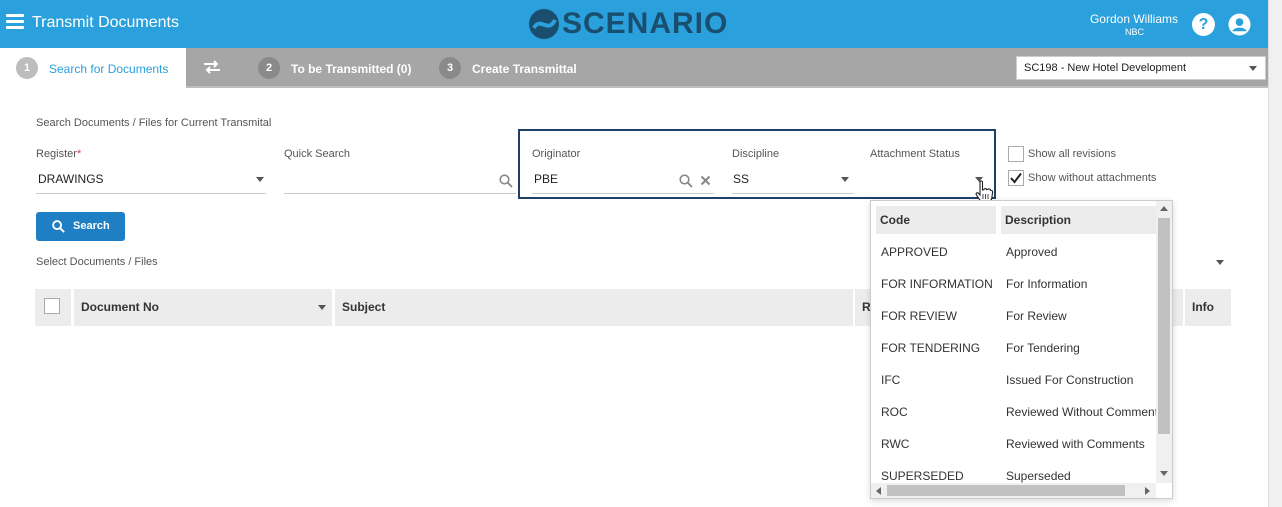 This screenshot has width=1282, height=507. Describe the element at coordinates (1147, 491) in the screenshot. I see `scroll-right-icon` at that location.